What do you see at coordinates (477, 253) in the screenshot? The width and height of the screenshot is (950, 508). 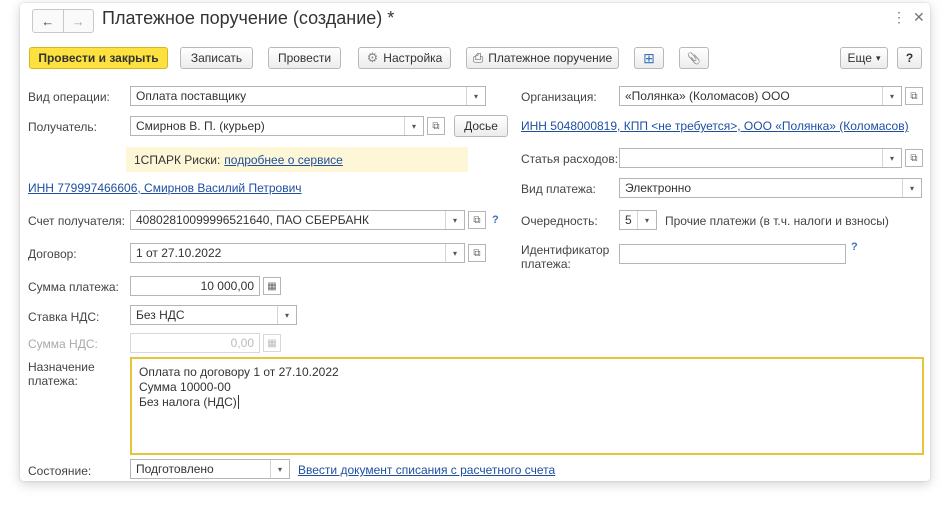 I see `open-contract-icon: ⧉` at bounding box center [477, 253].